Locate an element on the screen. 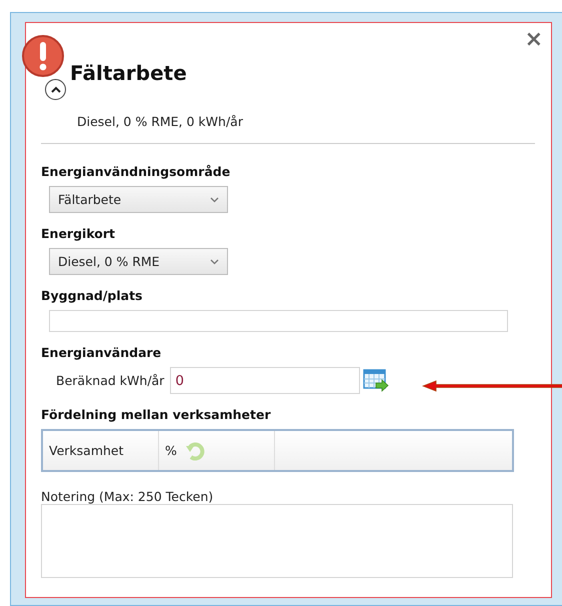 This screenshot has height=606, width=562. refresh-icon is located at coordinates (195, 451).